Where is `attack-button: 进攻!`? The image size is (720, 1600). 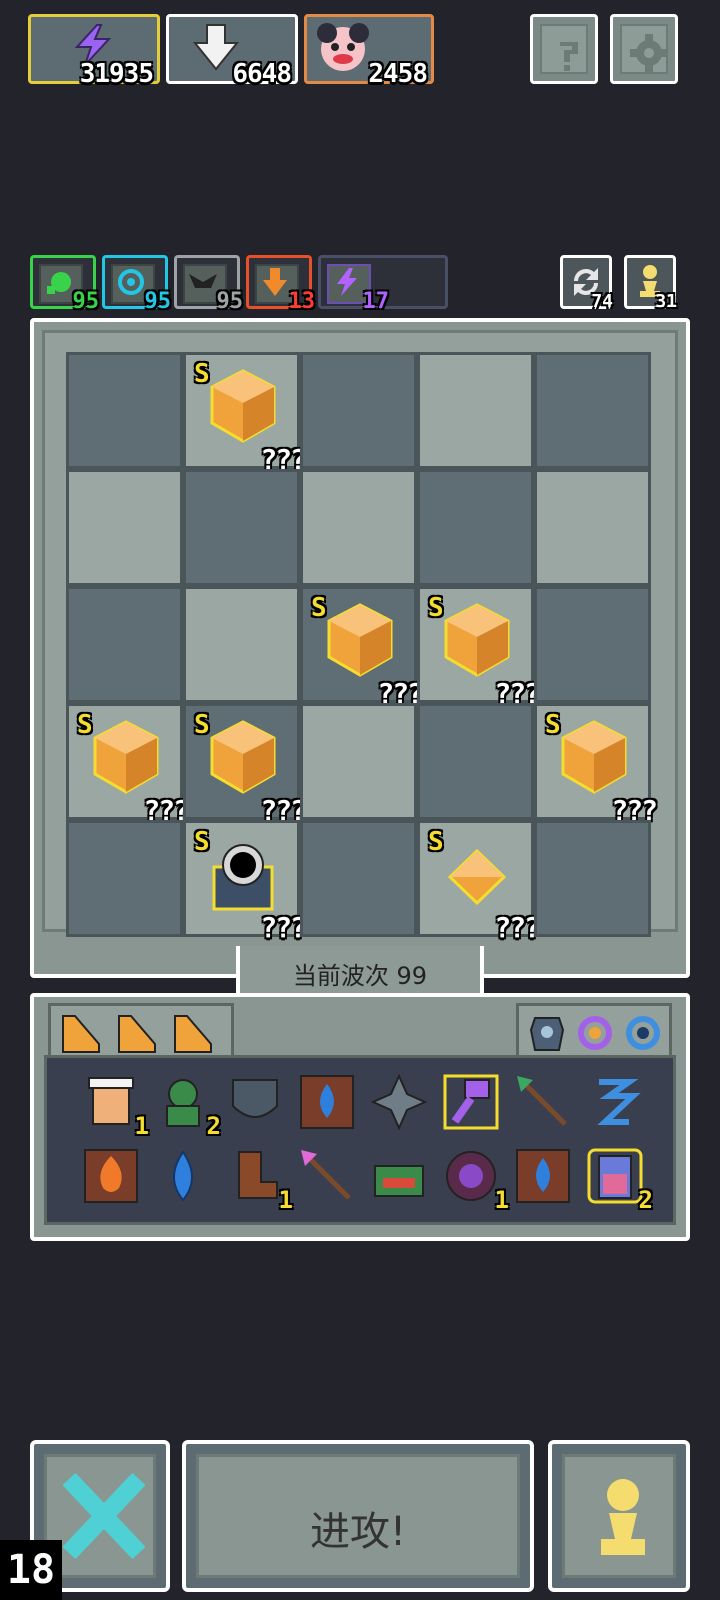 attack-button: 进攻! is located at coordinates (358, 1516).